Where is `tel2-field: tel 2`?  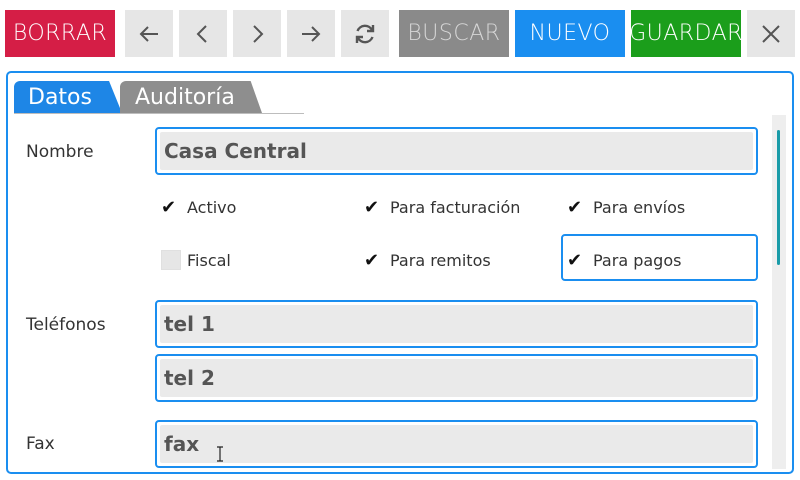
tel2-field: tel 2 is located at coordinates (456, 378).